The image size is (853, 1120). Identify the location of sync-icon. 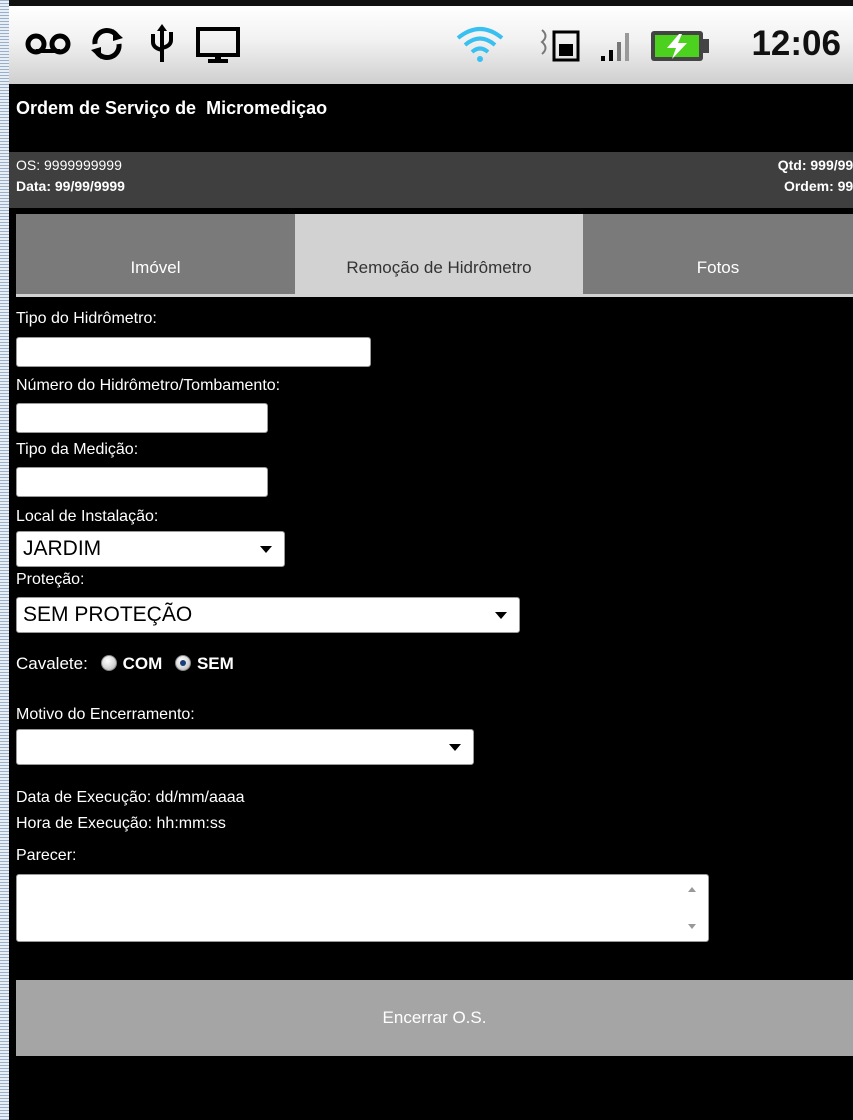
(107, 44).